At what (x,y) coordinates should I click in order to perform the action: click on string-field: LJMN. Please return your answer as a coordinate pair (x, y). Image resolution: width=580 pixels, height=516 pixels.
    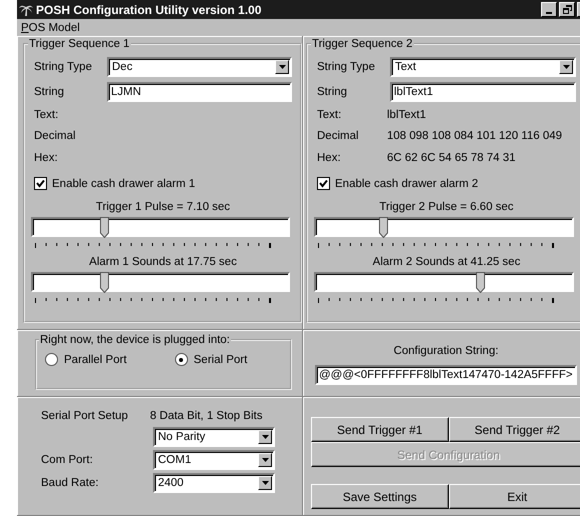
    Looking at the image, I should click on (199, 92).